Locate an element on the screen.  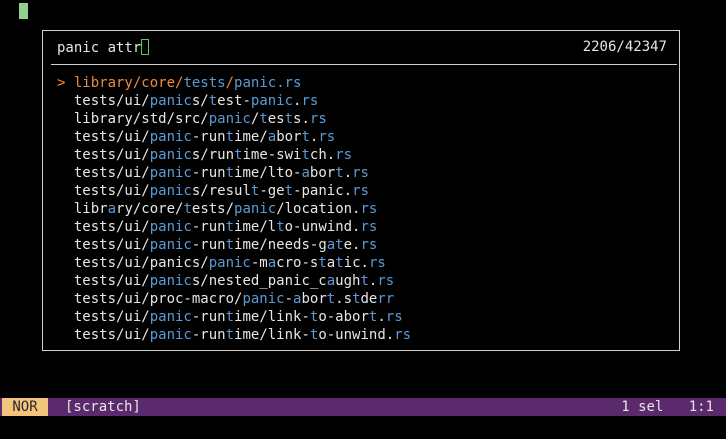
result-item: tests/ui/panics/nested_panic_caught.rs is located at coordinates (363, 281).